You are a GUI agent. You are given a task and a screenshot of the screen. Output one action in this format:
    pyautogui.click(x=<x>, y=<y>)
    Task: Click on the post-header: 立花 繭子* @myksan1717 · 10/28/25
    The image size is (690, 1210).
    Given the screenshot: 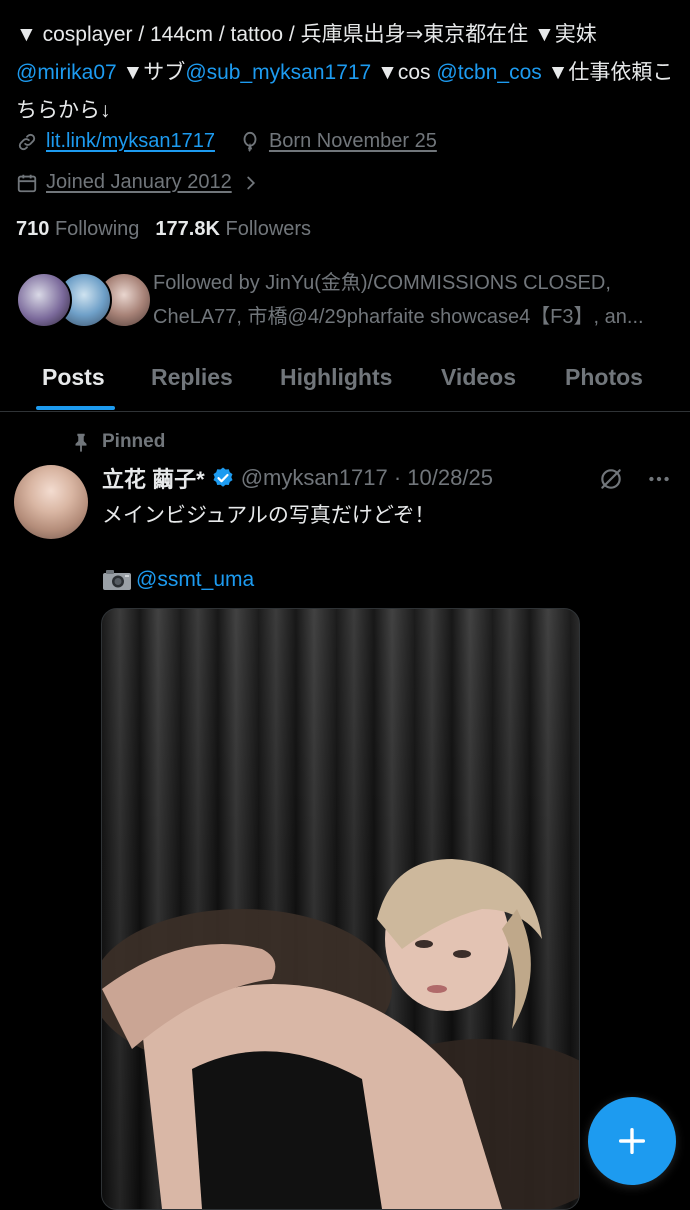 What is the action you would take?
    pyautogui.click(x=297, y=478)
    